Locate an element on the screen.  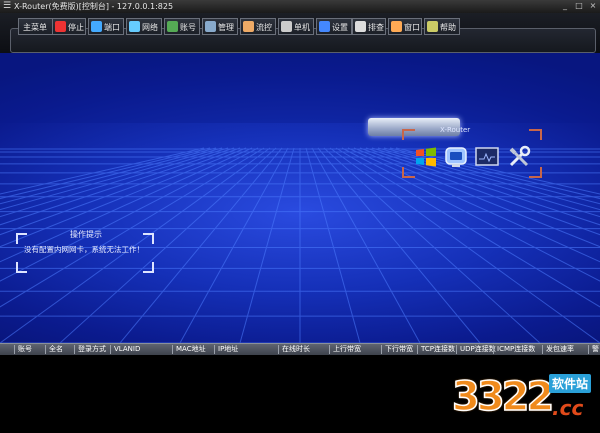
toolbar-button-5: 管理 is located at coordinates (220, 26).